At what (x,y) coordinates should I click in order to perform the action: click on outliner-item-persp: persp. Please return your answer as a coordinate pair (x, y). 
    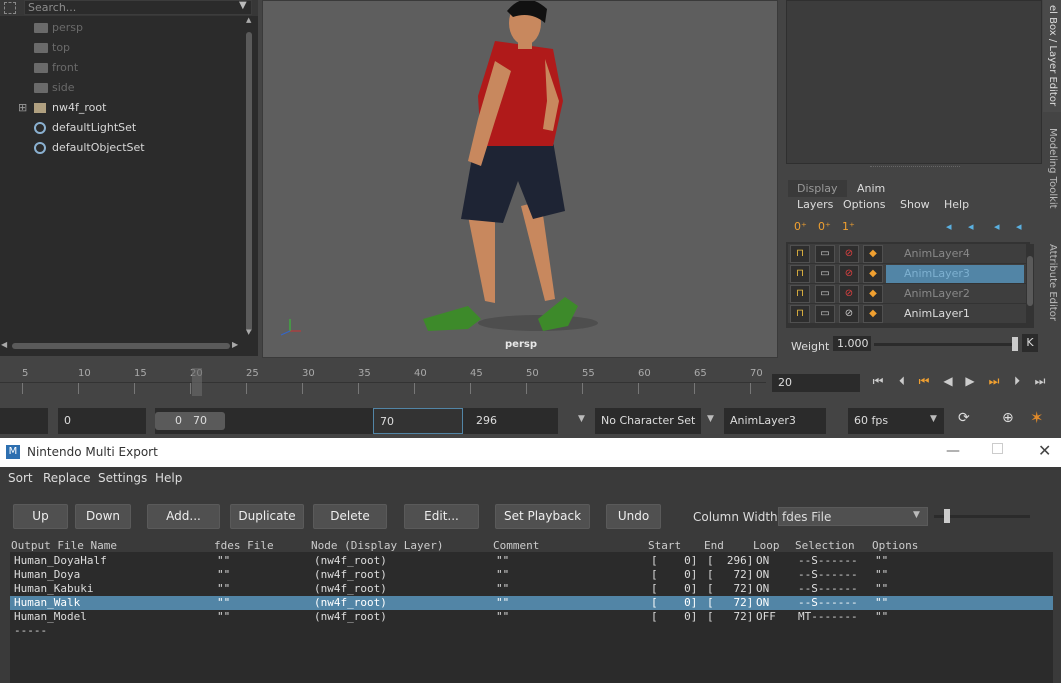
    Looking at the image, I should click on (122, 28).